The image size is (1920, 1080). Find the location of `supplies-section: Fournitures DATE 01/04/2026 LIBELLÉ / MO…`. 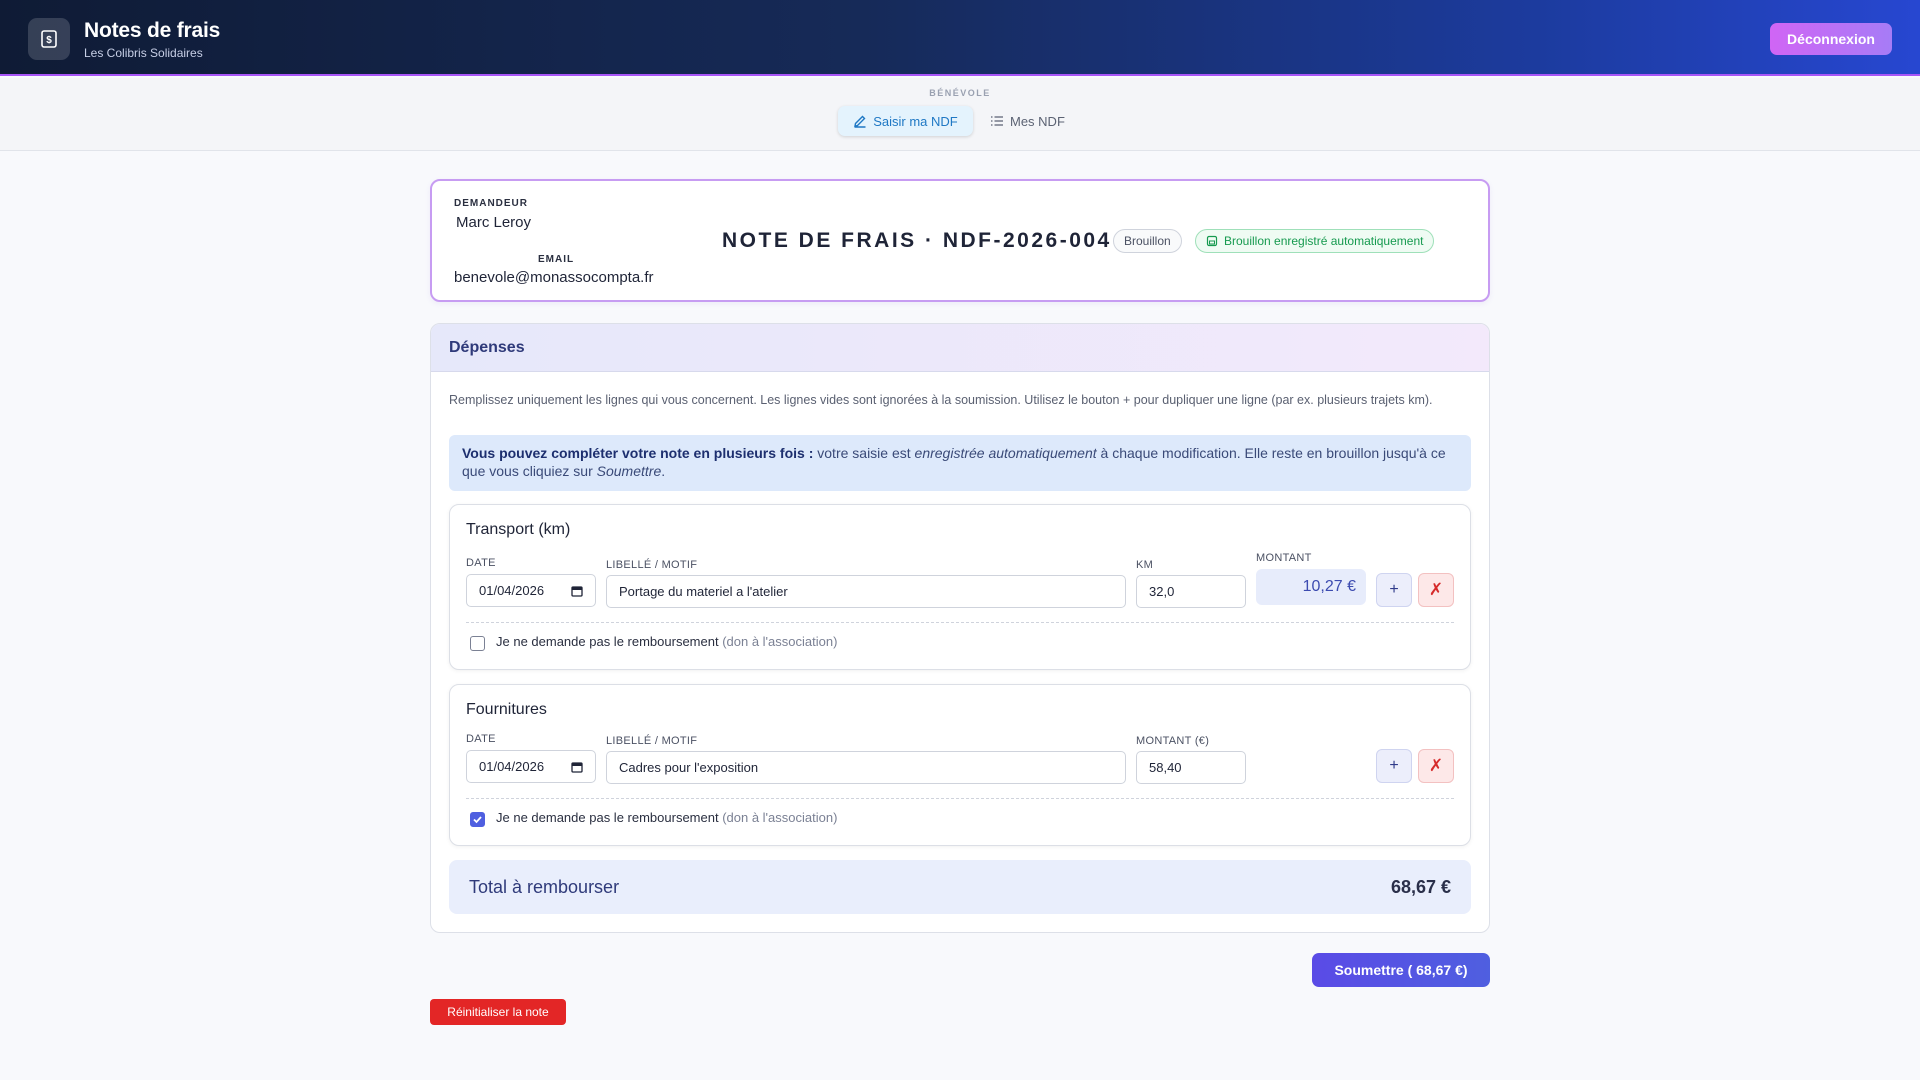

supplies-section: Fournitures DATE 01/04/2026 LIBELLÉ / MO… is located at coordinates (960, 765).